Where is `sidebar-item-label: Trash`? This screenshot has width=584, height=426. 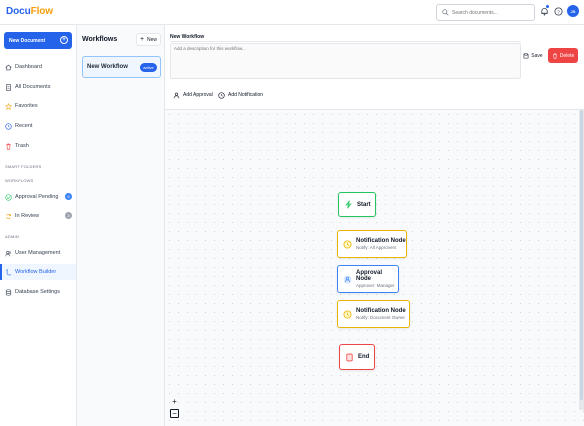
sidebar-item-label: Trash is located at coordinates (22, 146).